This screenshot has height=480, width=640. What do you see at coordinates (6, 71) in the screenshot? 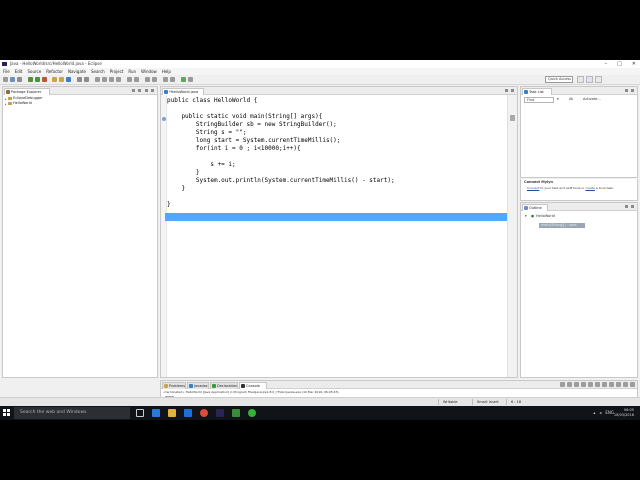
I see `menu-file: File` at bounding box center [6, 71].